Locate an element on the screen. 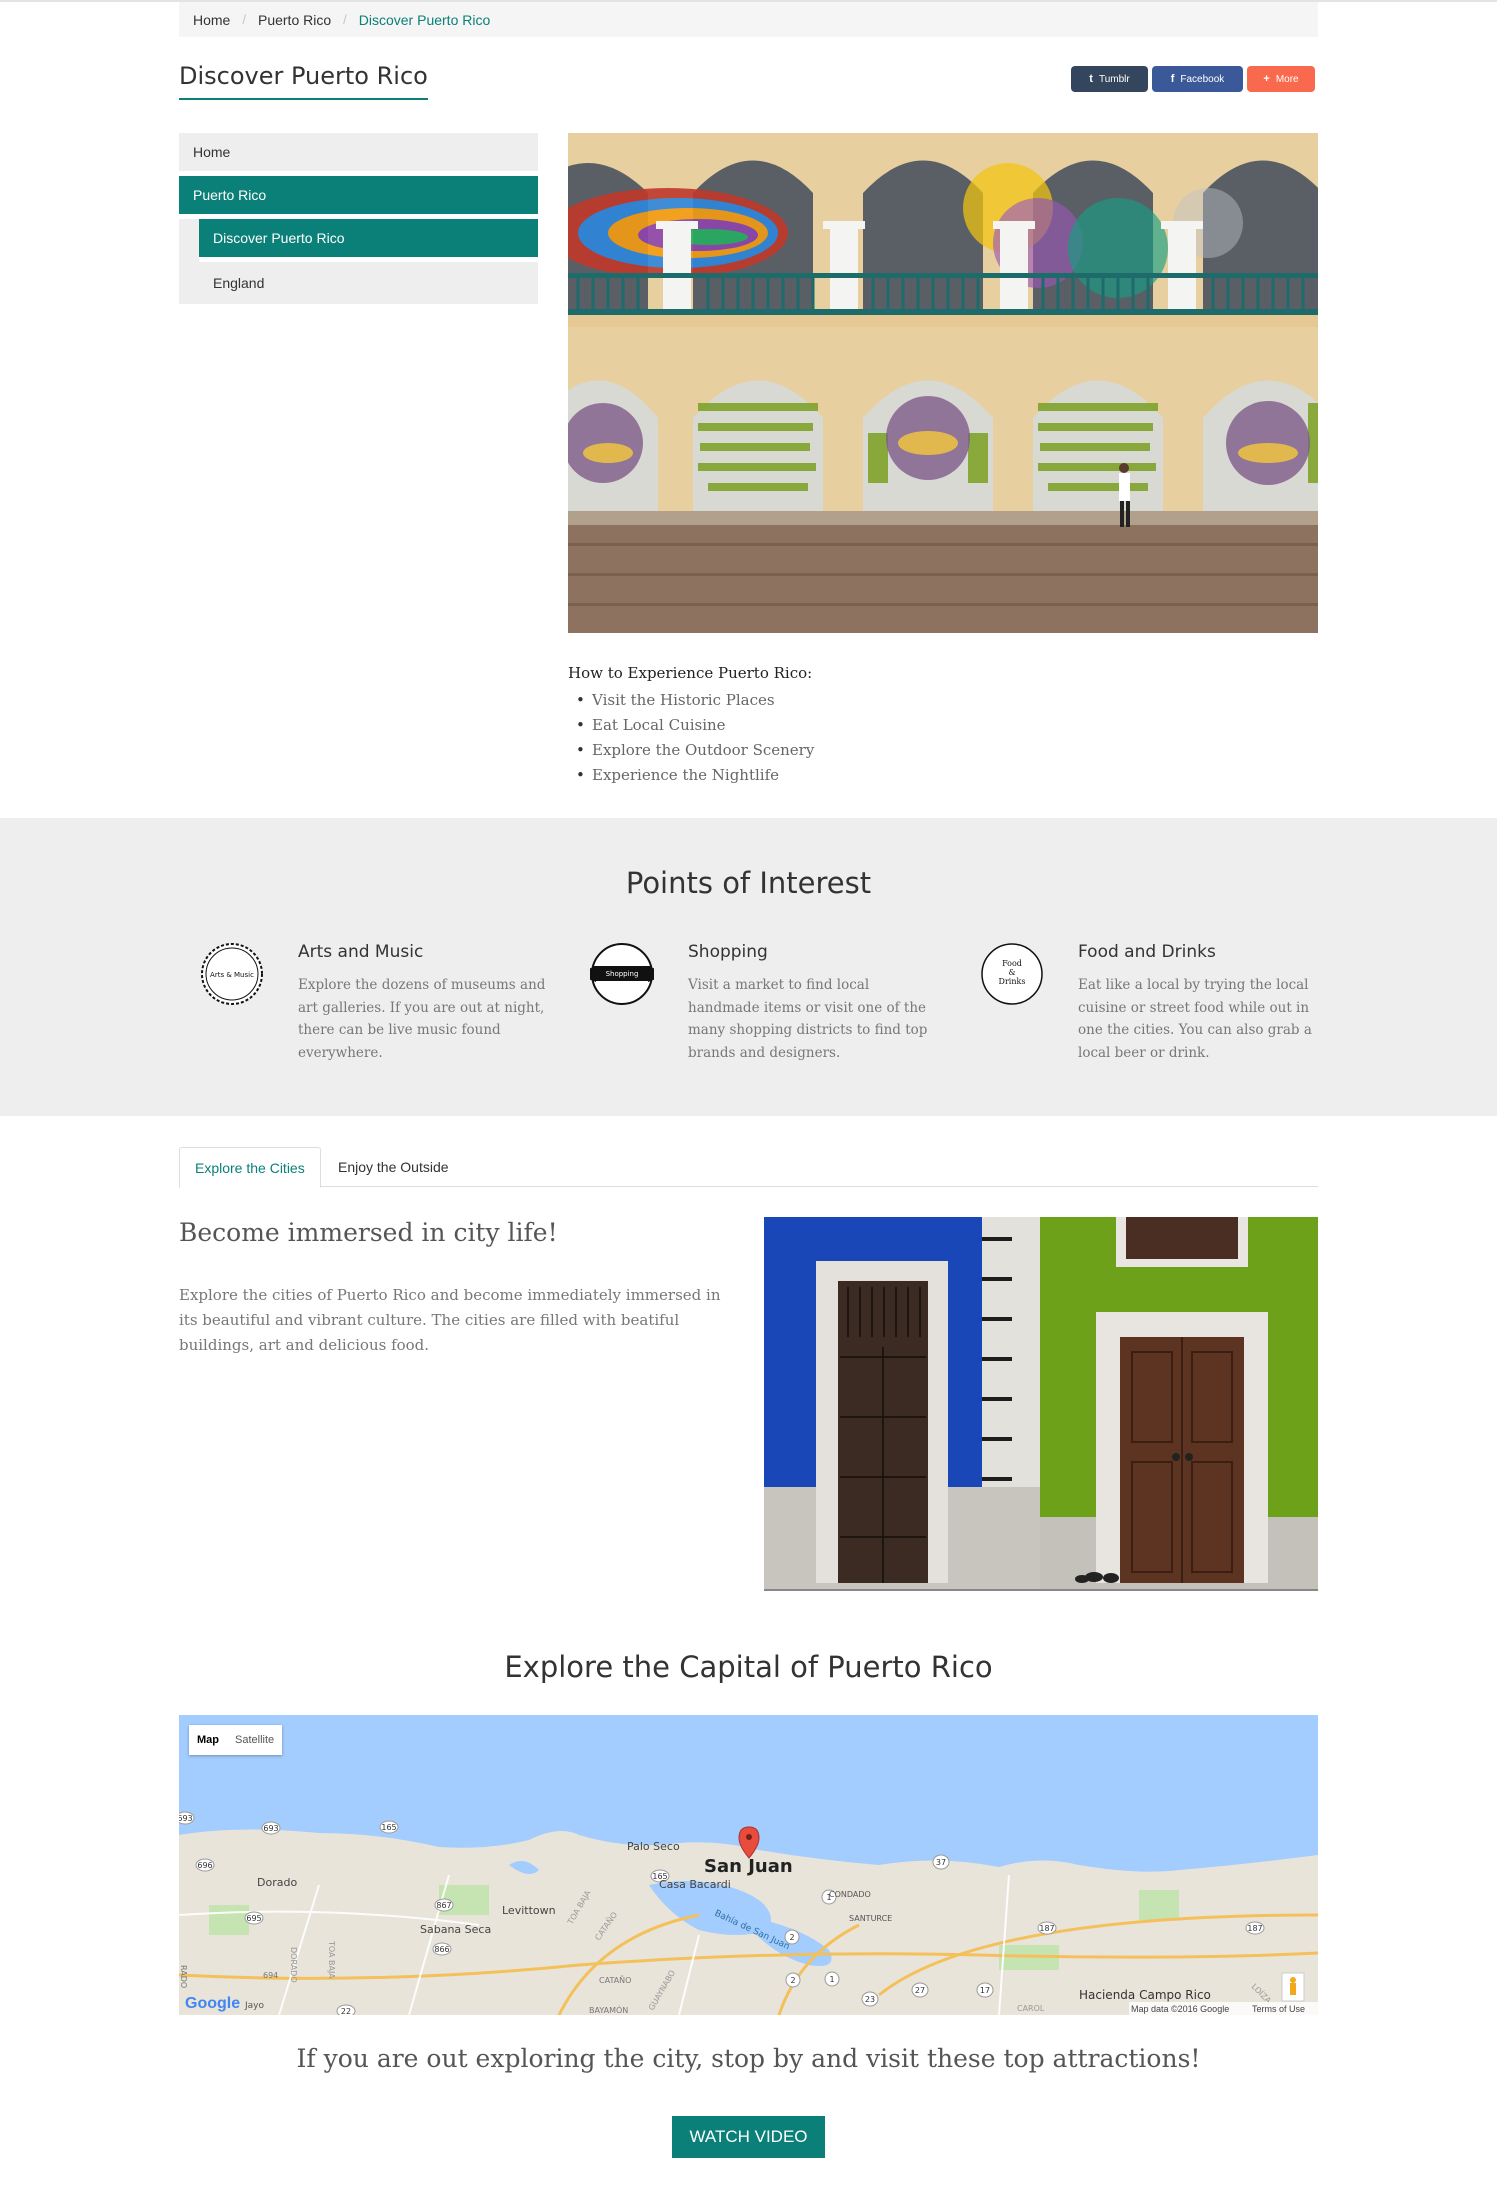  food-drinks-icon-label: & is located at coordinates (1011, 972).